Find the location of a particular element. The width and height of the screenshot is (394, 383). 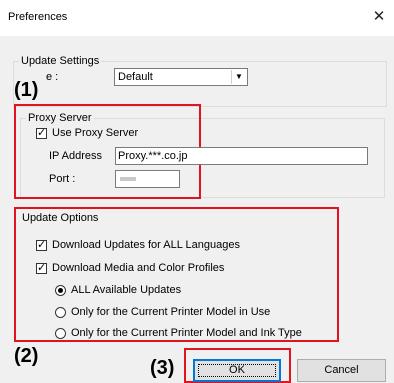

cancel-button: Cancel is located at coordinates (341, 370).